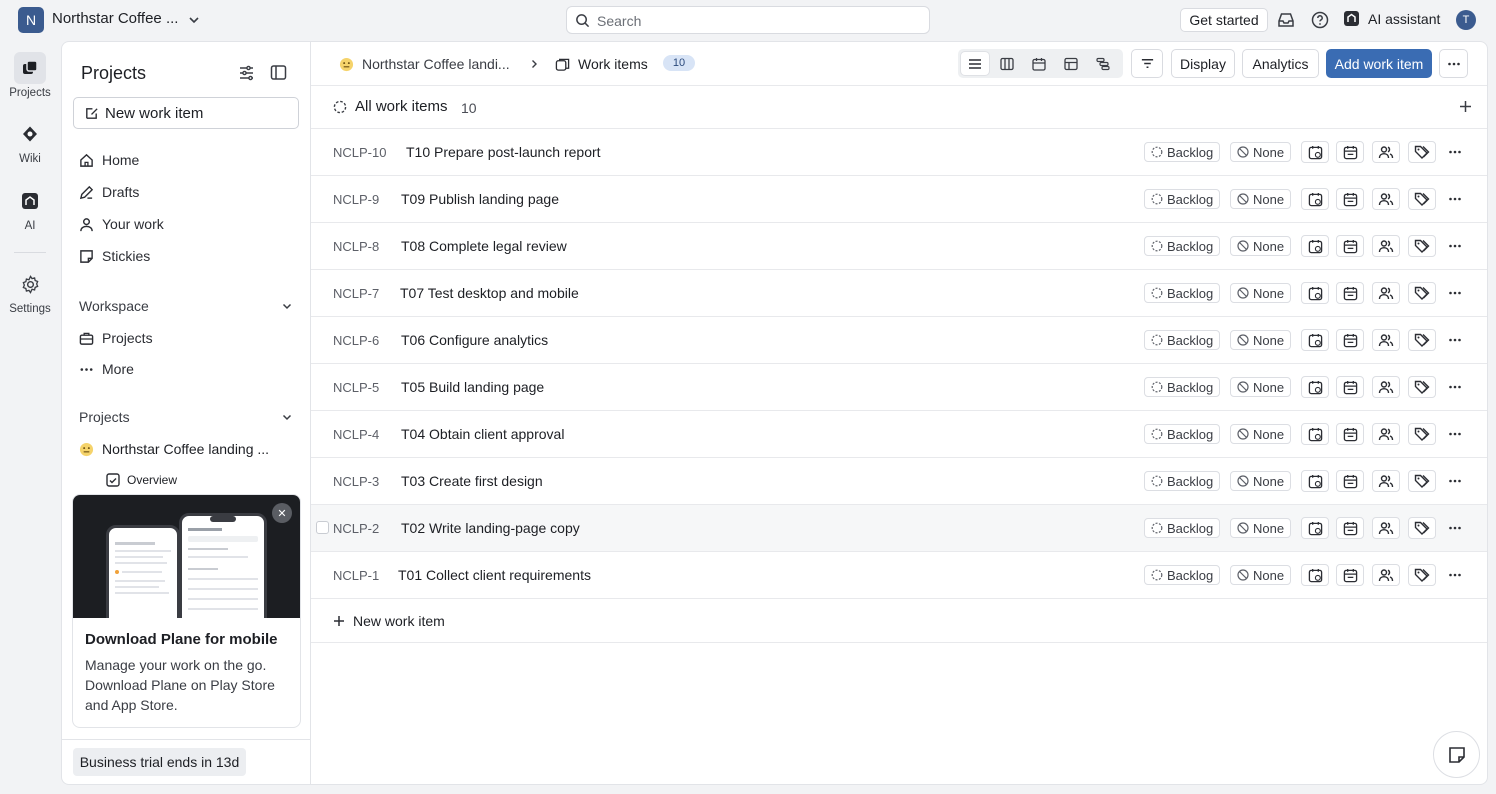 The height and width of the screenshot is (794, 1496). Describe the element at coordinates (31, 20) in the screenshot. I see `workspace-avatar: N` at that location.